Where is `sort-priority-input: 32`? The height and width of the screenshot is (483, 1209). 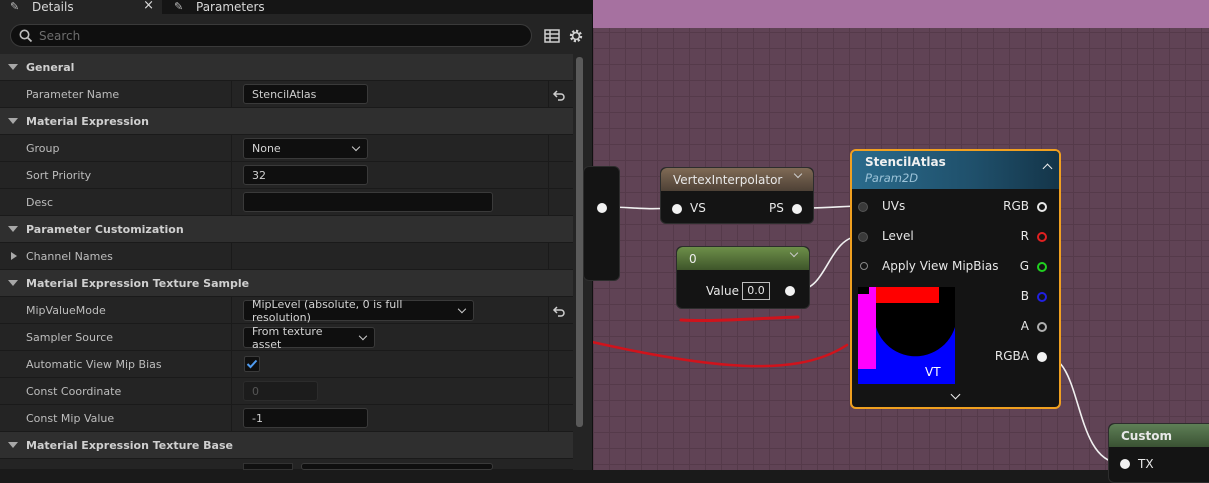 sort-priority-input: 32 is located at coordinates (305, 175).